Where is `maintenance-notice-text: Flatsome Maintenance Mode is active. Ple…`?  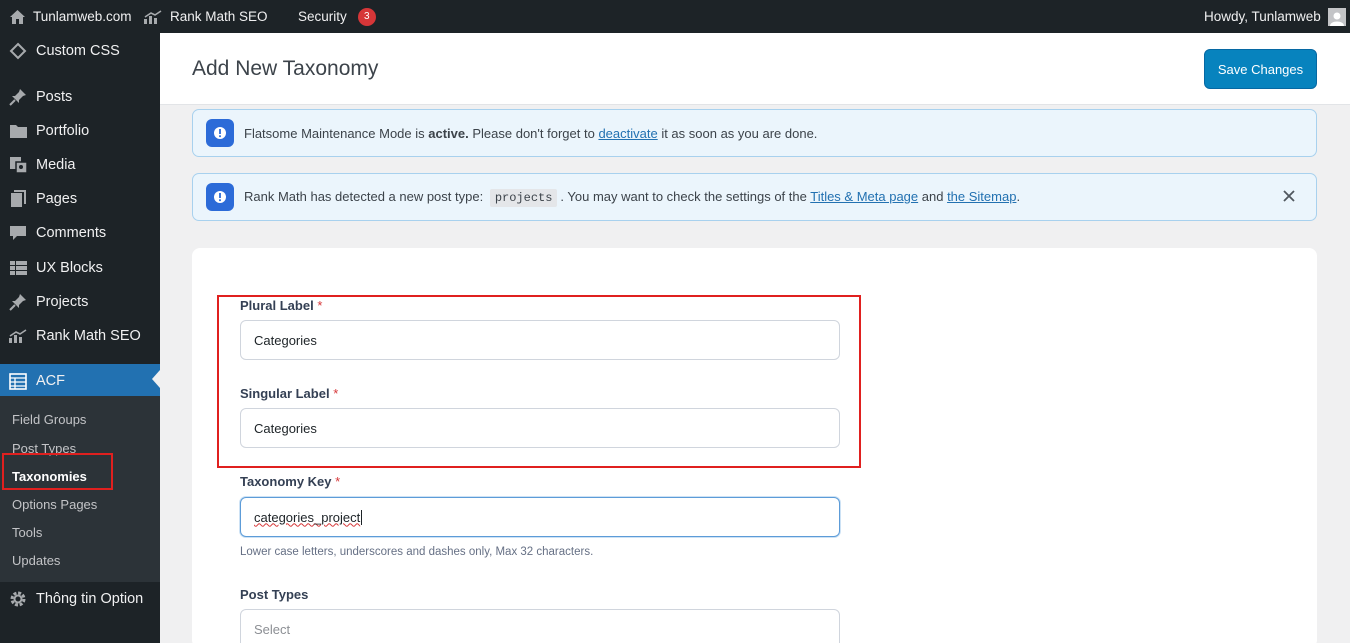
maintenance-notice-text: Flatsome Maintenance Mode is active. Ple… is located at coordinates (531, 133).